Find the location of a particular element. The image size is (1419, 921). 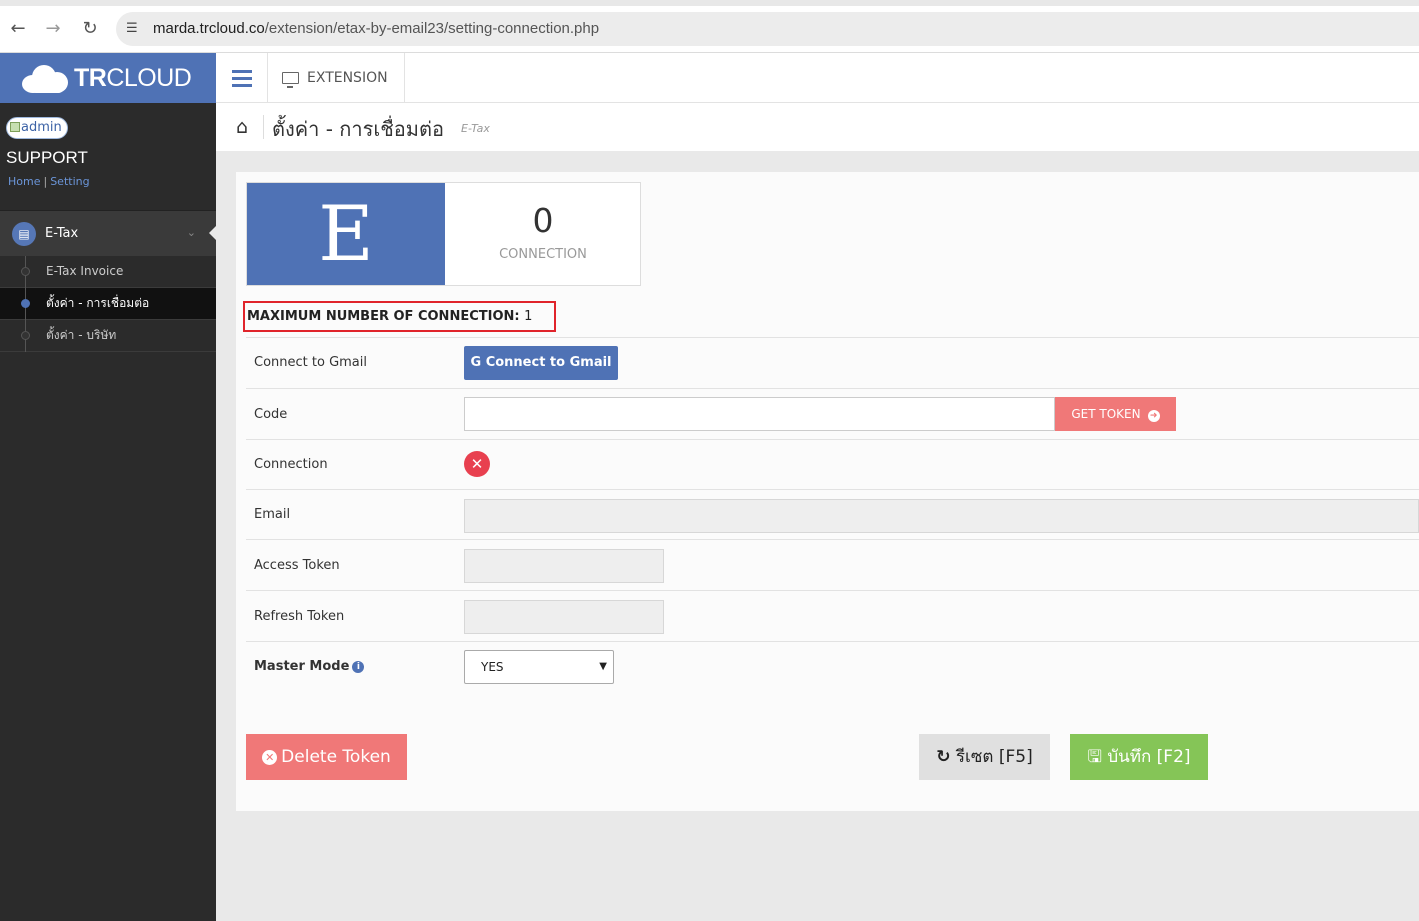

row-code: Code GET TOKEN ➜ is located at coordinates (832, 413).